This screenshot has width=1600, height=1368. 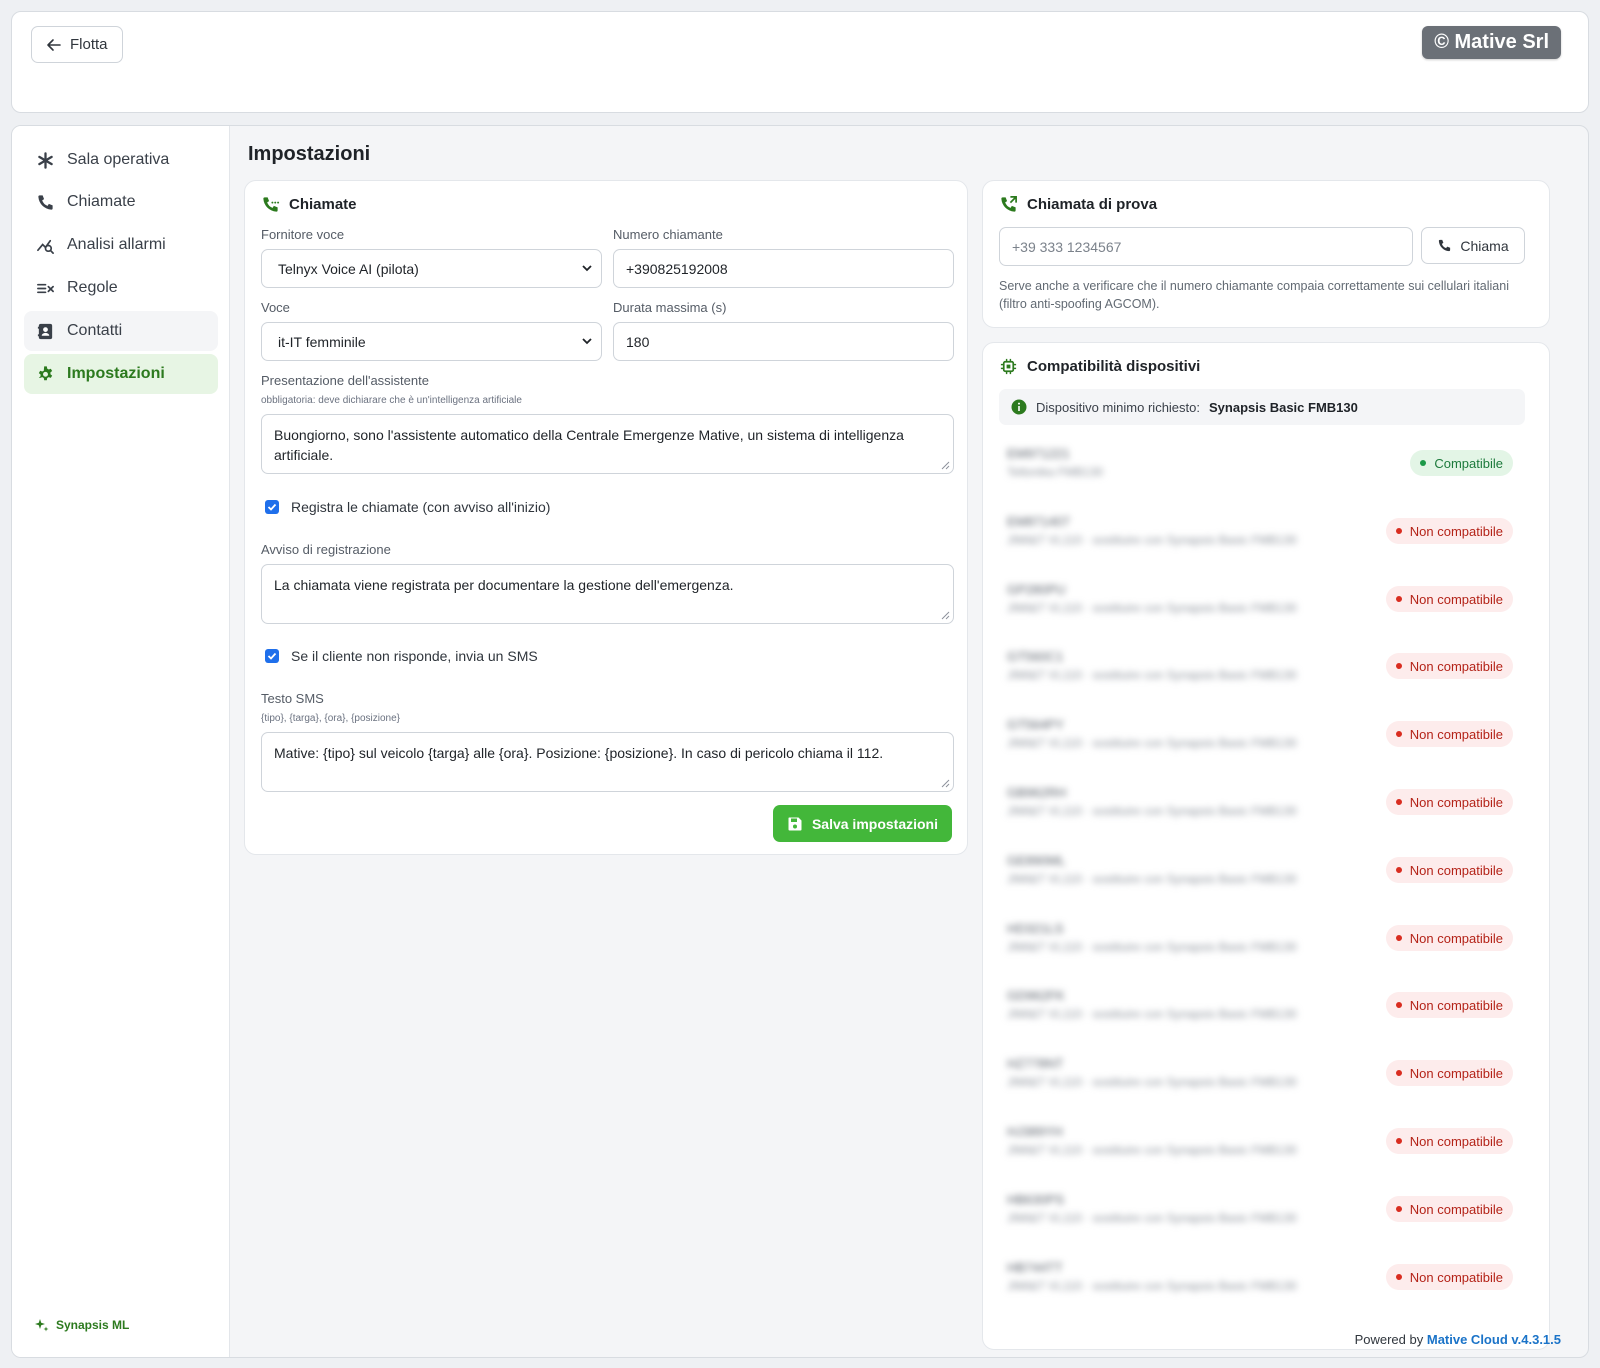 What do you see at coordinates (1009, 204) in the screenshot?
I see `phone-forward-icon` at bounding box center [1009, 204].